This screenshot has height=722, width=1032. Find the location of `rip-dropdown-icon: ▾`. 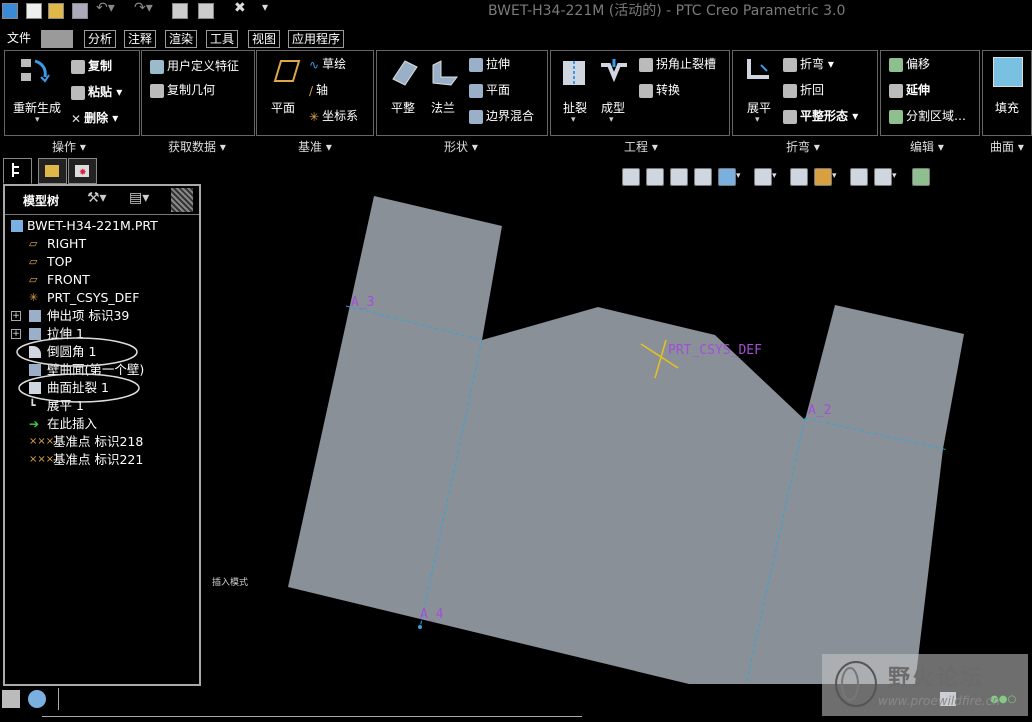

rip-dropdown-icon: ▾ is located at coordinates (573, 120).